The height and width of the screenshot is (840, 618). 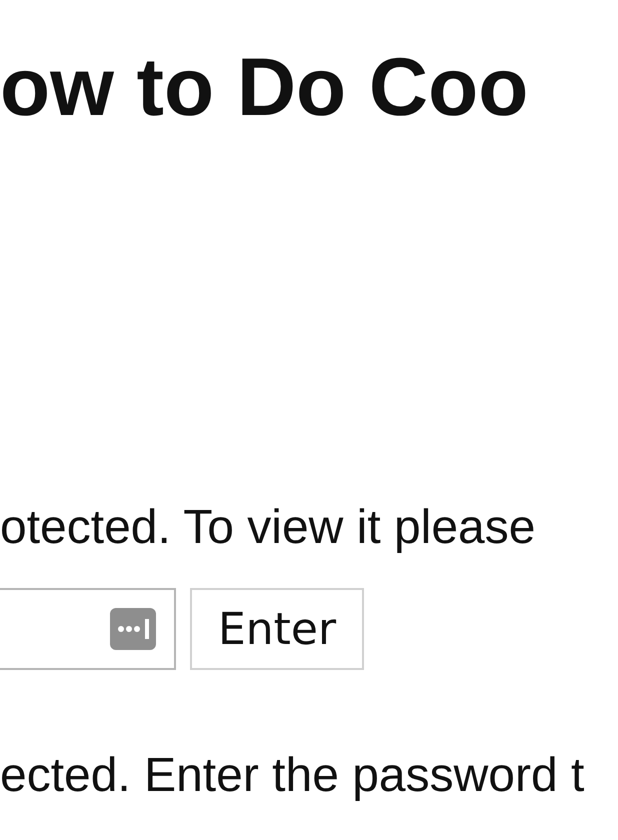 I want to click on password-field, so click(x=88, y=629).